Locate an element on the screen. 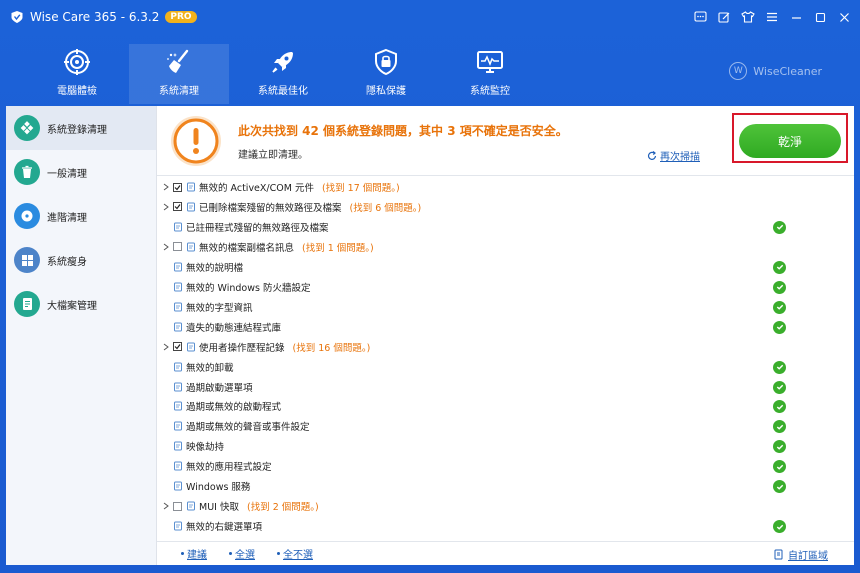 The width and height of the screenshot is (860, 573). custom-area-link: 自訂區域 is located at coordinates (801, 554).